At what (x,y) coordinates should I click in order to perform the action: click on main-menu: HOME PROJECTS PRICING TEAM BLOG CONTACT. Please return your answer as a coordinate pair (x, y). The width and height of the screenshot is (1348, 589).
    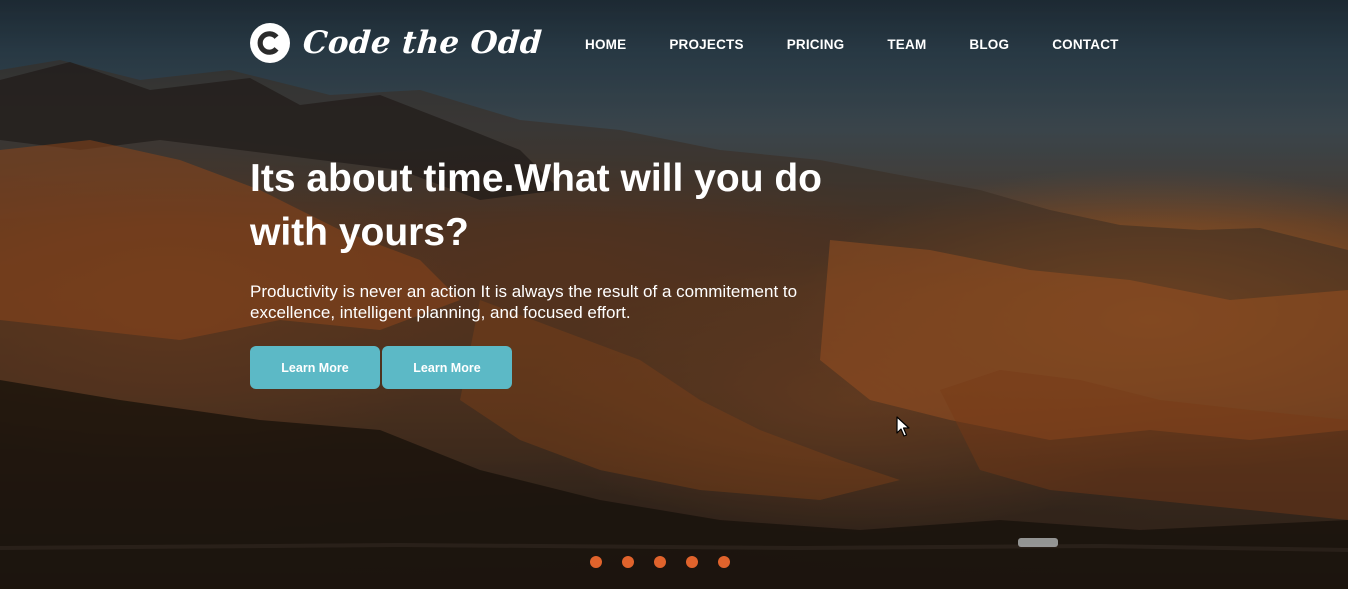
    Looking at the image, I should click on (852, 45).